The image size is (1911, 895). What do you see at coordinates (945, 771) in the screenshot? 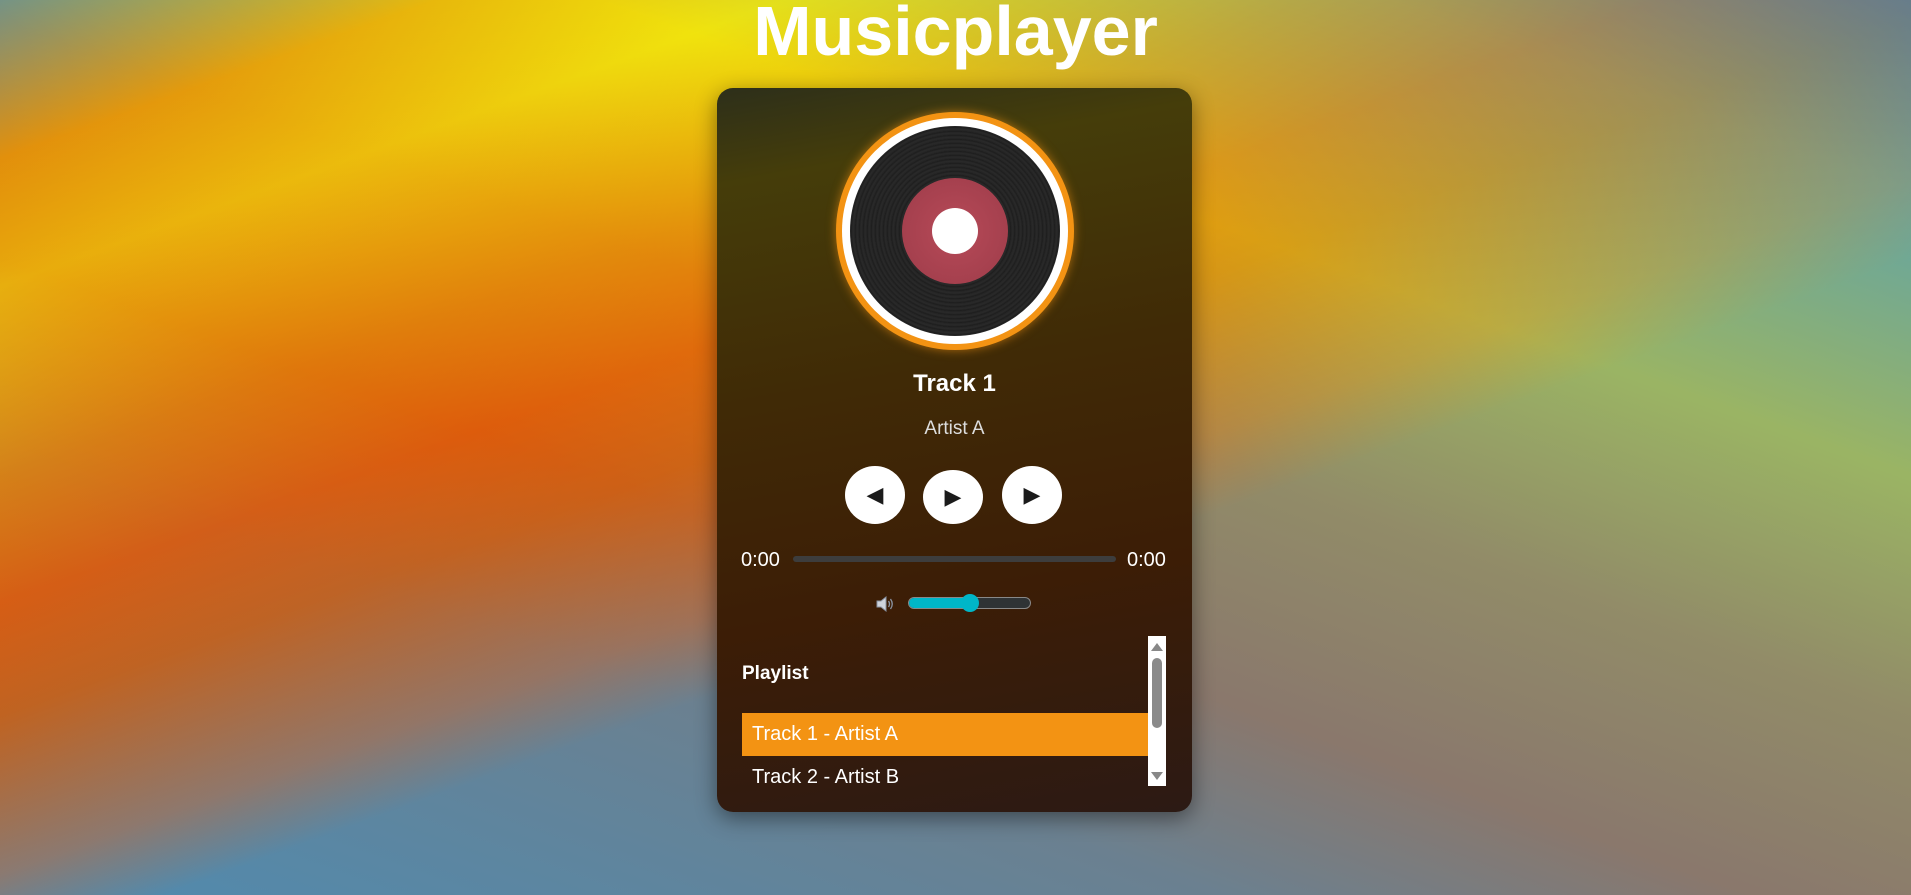
I see `playlist-item: Track 2 - Artist B` at bounding box center [945, 771].